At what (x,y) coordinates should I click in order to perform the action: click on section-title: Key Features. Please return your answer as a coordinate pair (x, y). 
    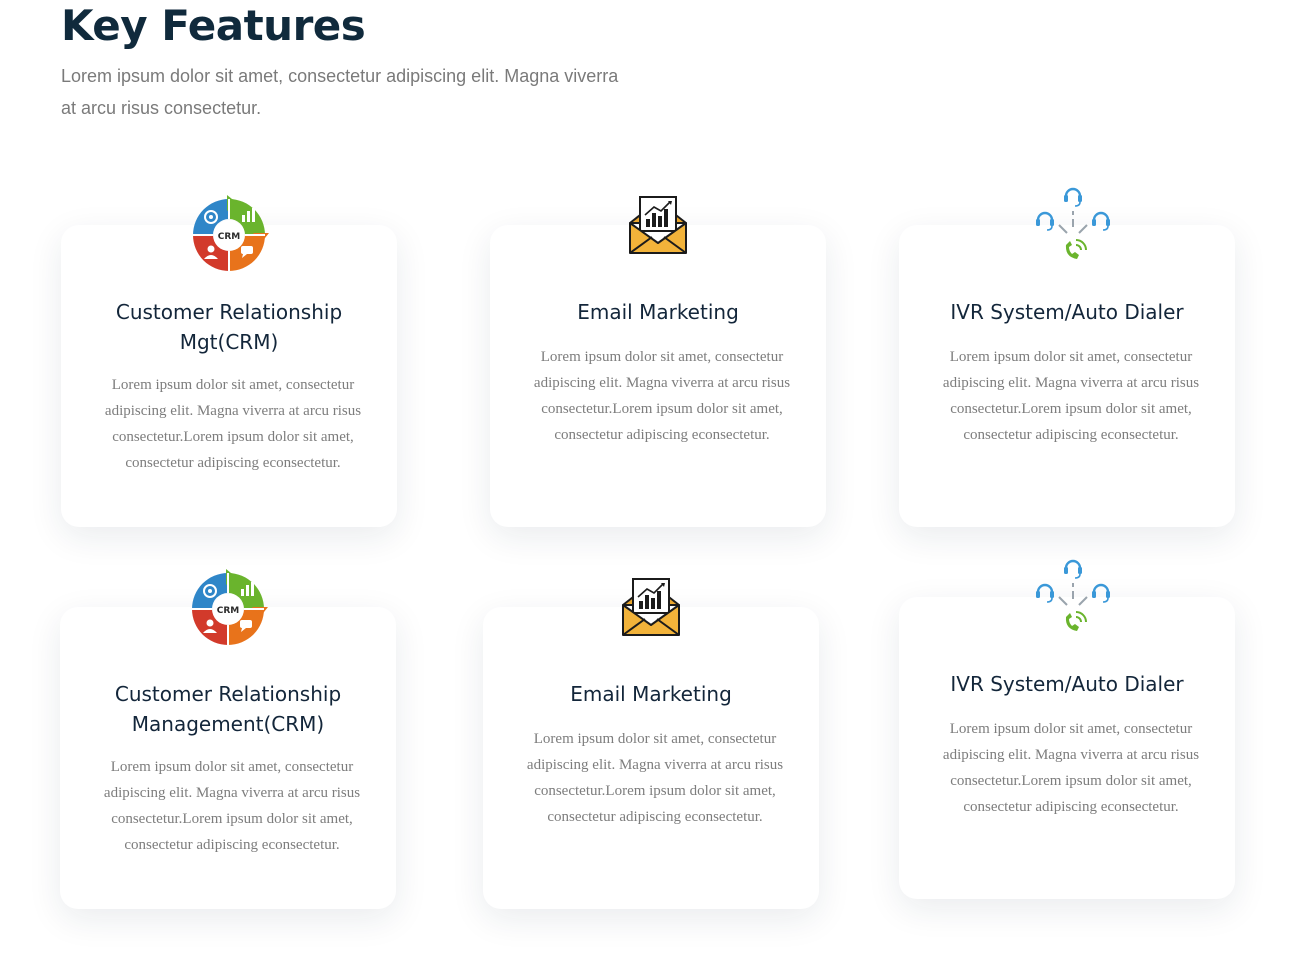
    Looking at the image, I should click on (213, 25).